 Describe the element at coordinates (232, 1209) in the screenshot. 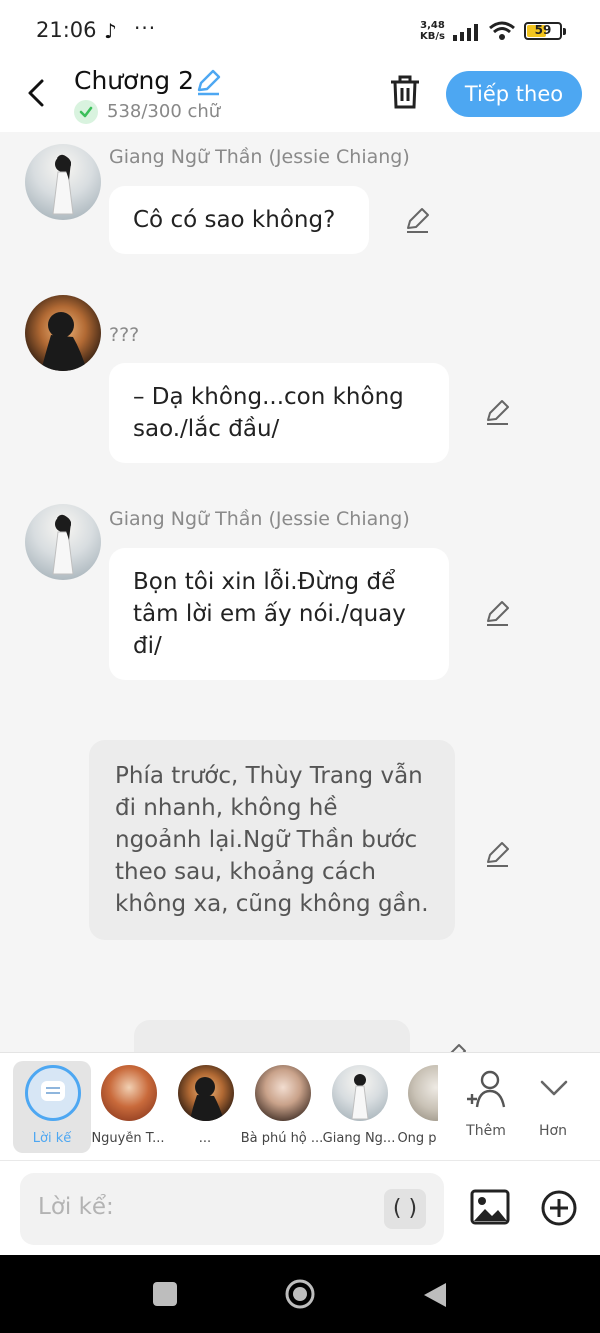

I see `narration-input: Lời kể: ( )` at that location.